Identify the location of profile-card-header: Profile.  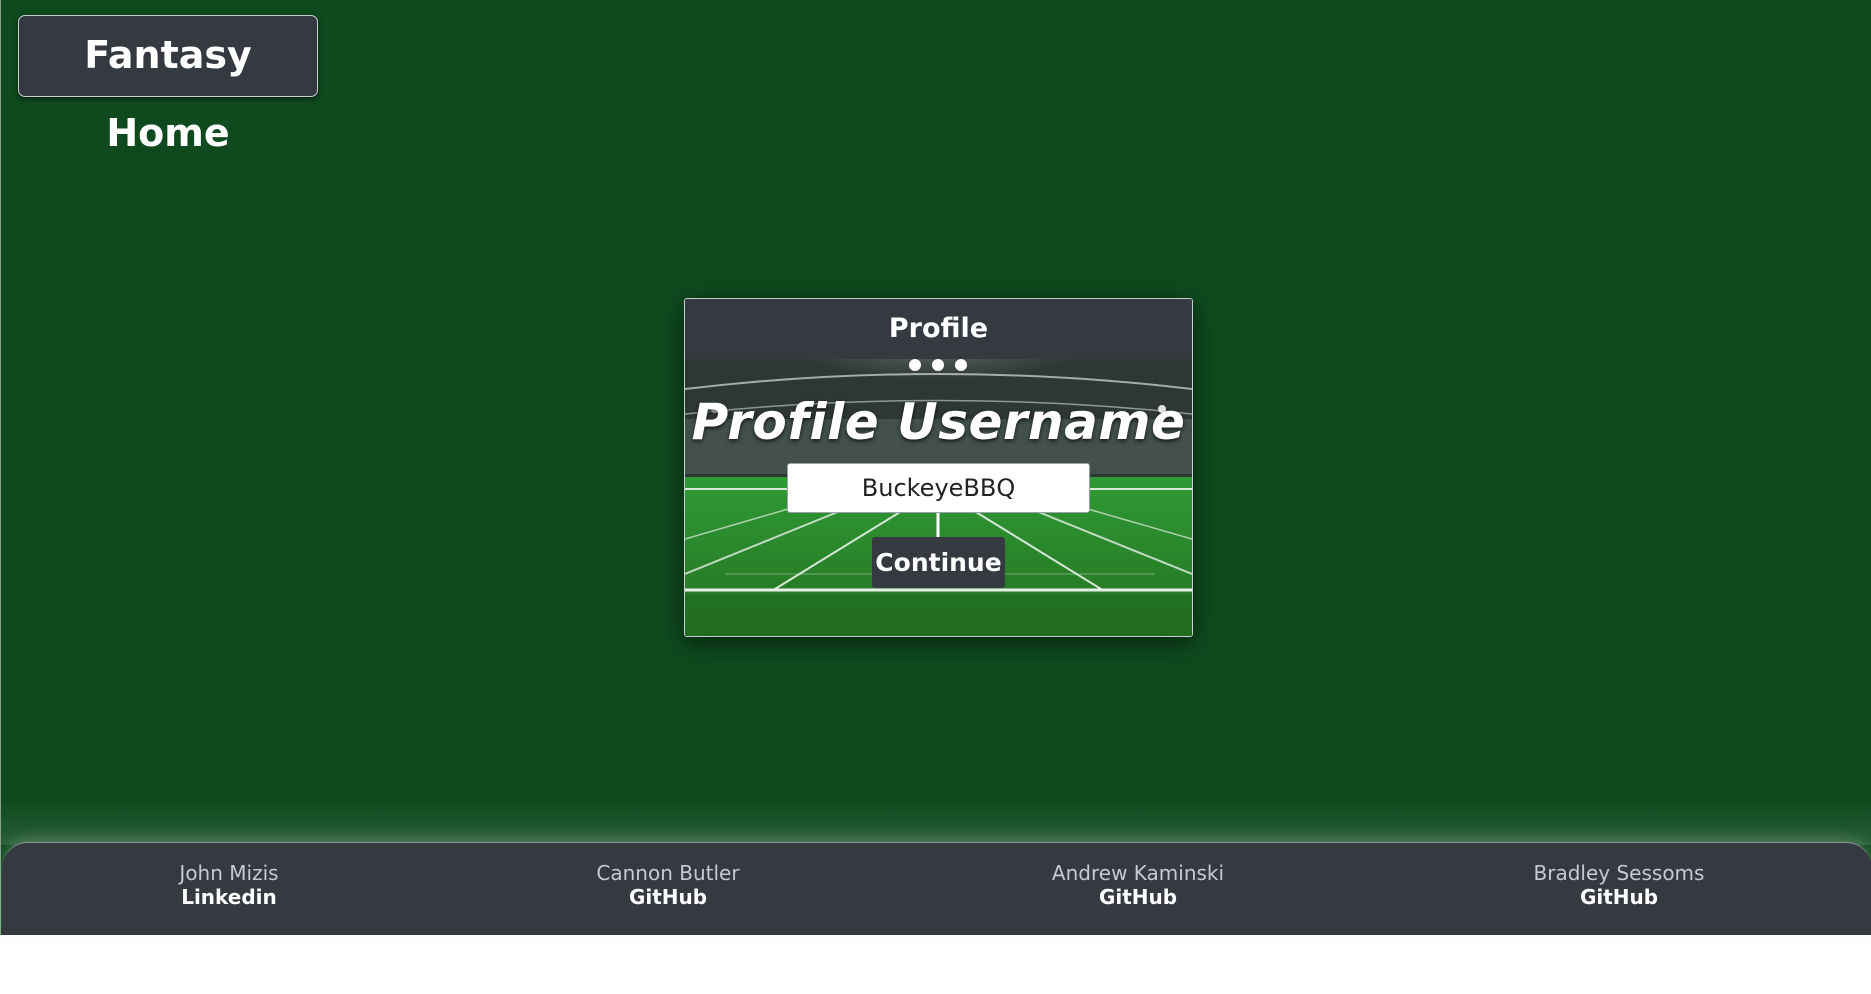
(938, 329).